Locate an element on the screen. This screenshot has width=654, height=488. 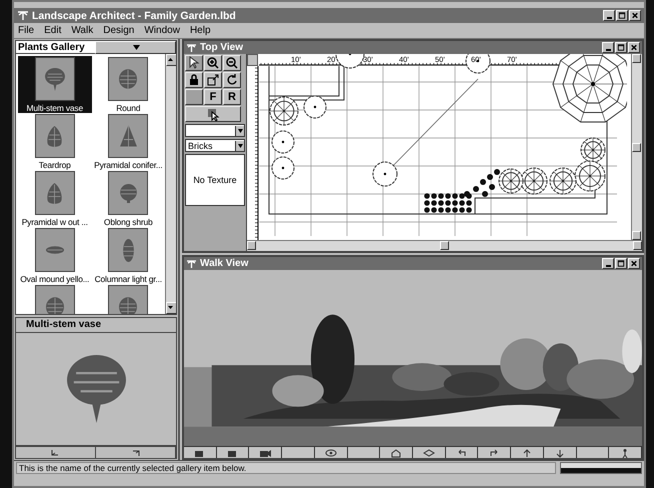
ruler-corner is located at coordinates (252, 60).